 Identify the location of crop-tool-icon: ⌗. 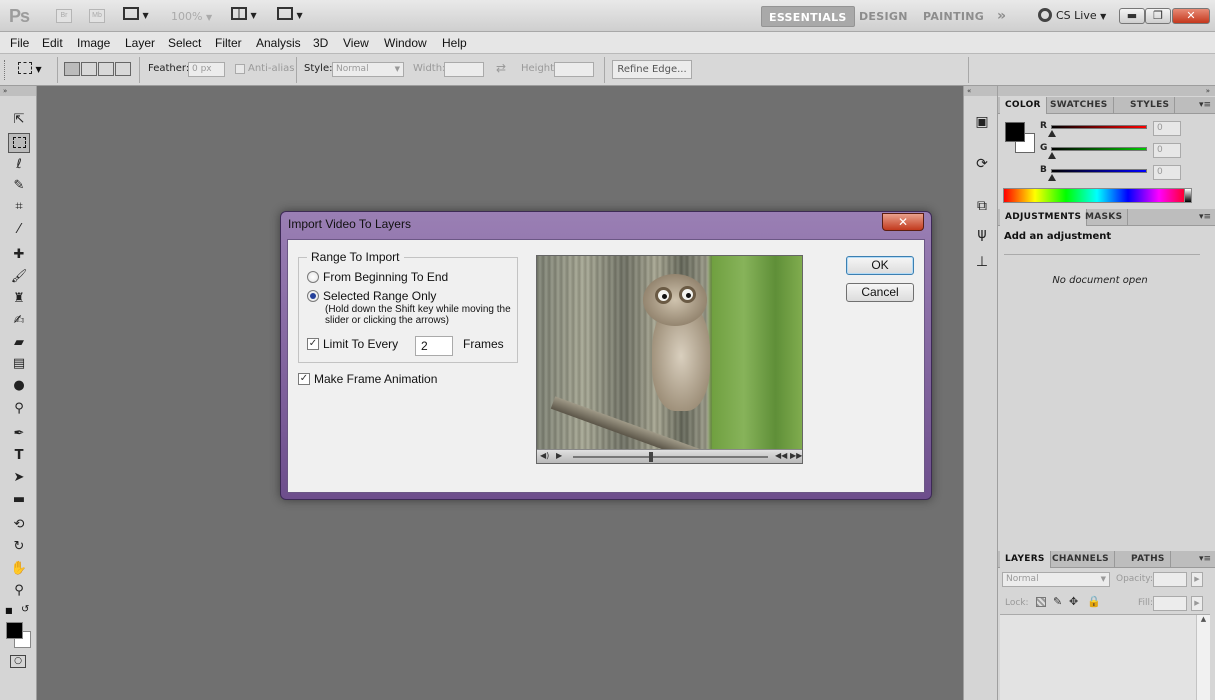
(19, 207).